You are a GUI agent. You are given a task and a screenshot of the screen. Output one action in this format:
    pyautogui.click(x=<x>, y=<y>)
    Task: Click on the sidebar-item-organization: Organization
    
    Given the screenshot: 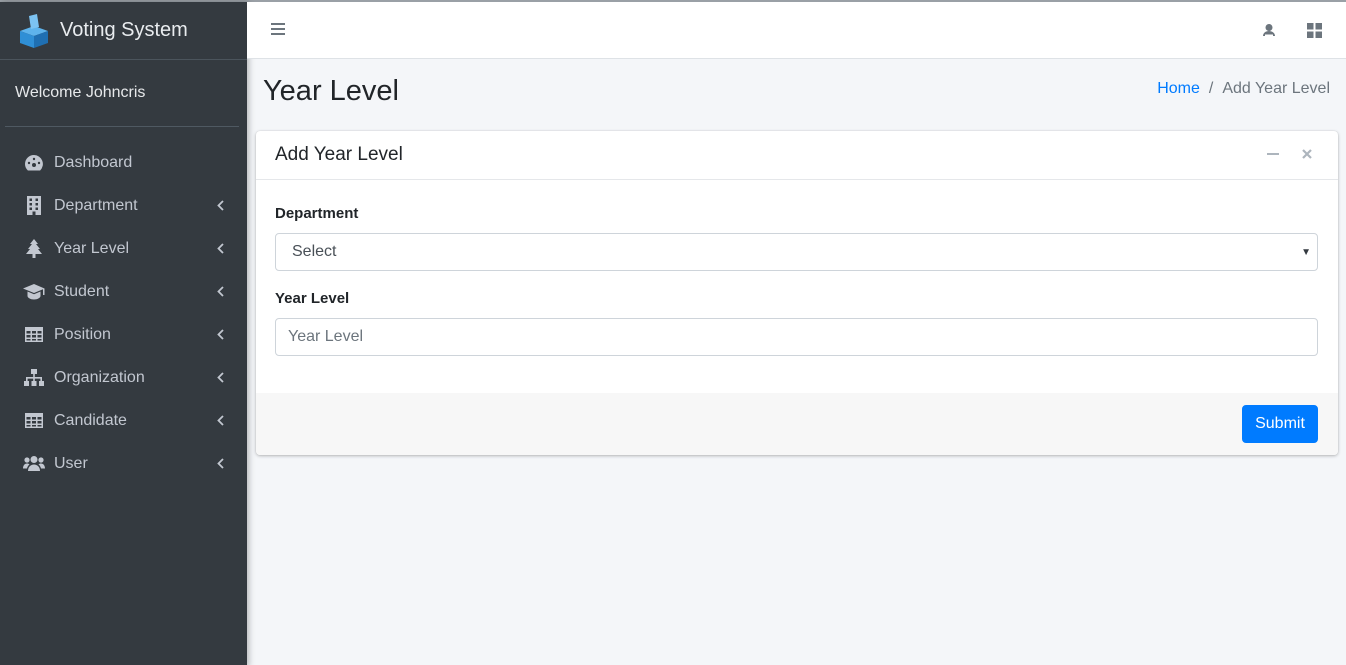 What is the action you would take?
    pyautogui.click(x=123, y=377)
    